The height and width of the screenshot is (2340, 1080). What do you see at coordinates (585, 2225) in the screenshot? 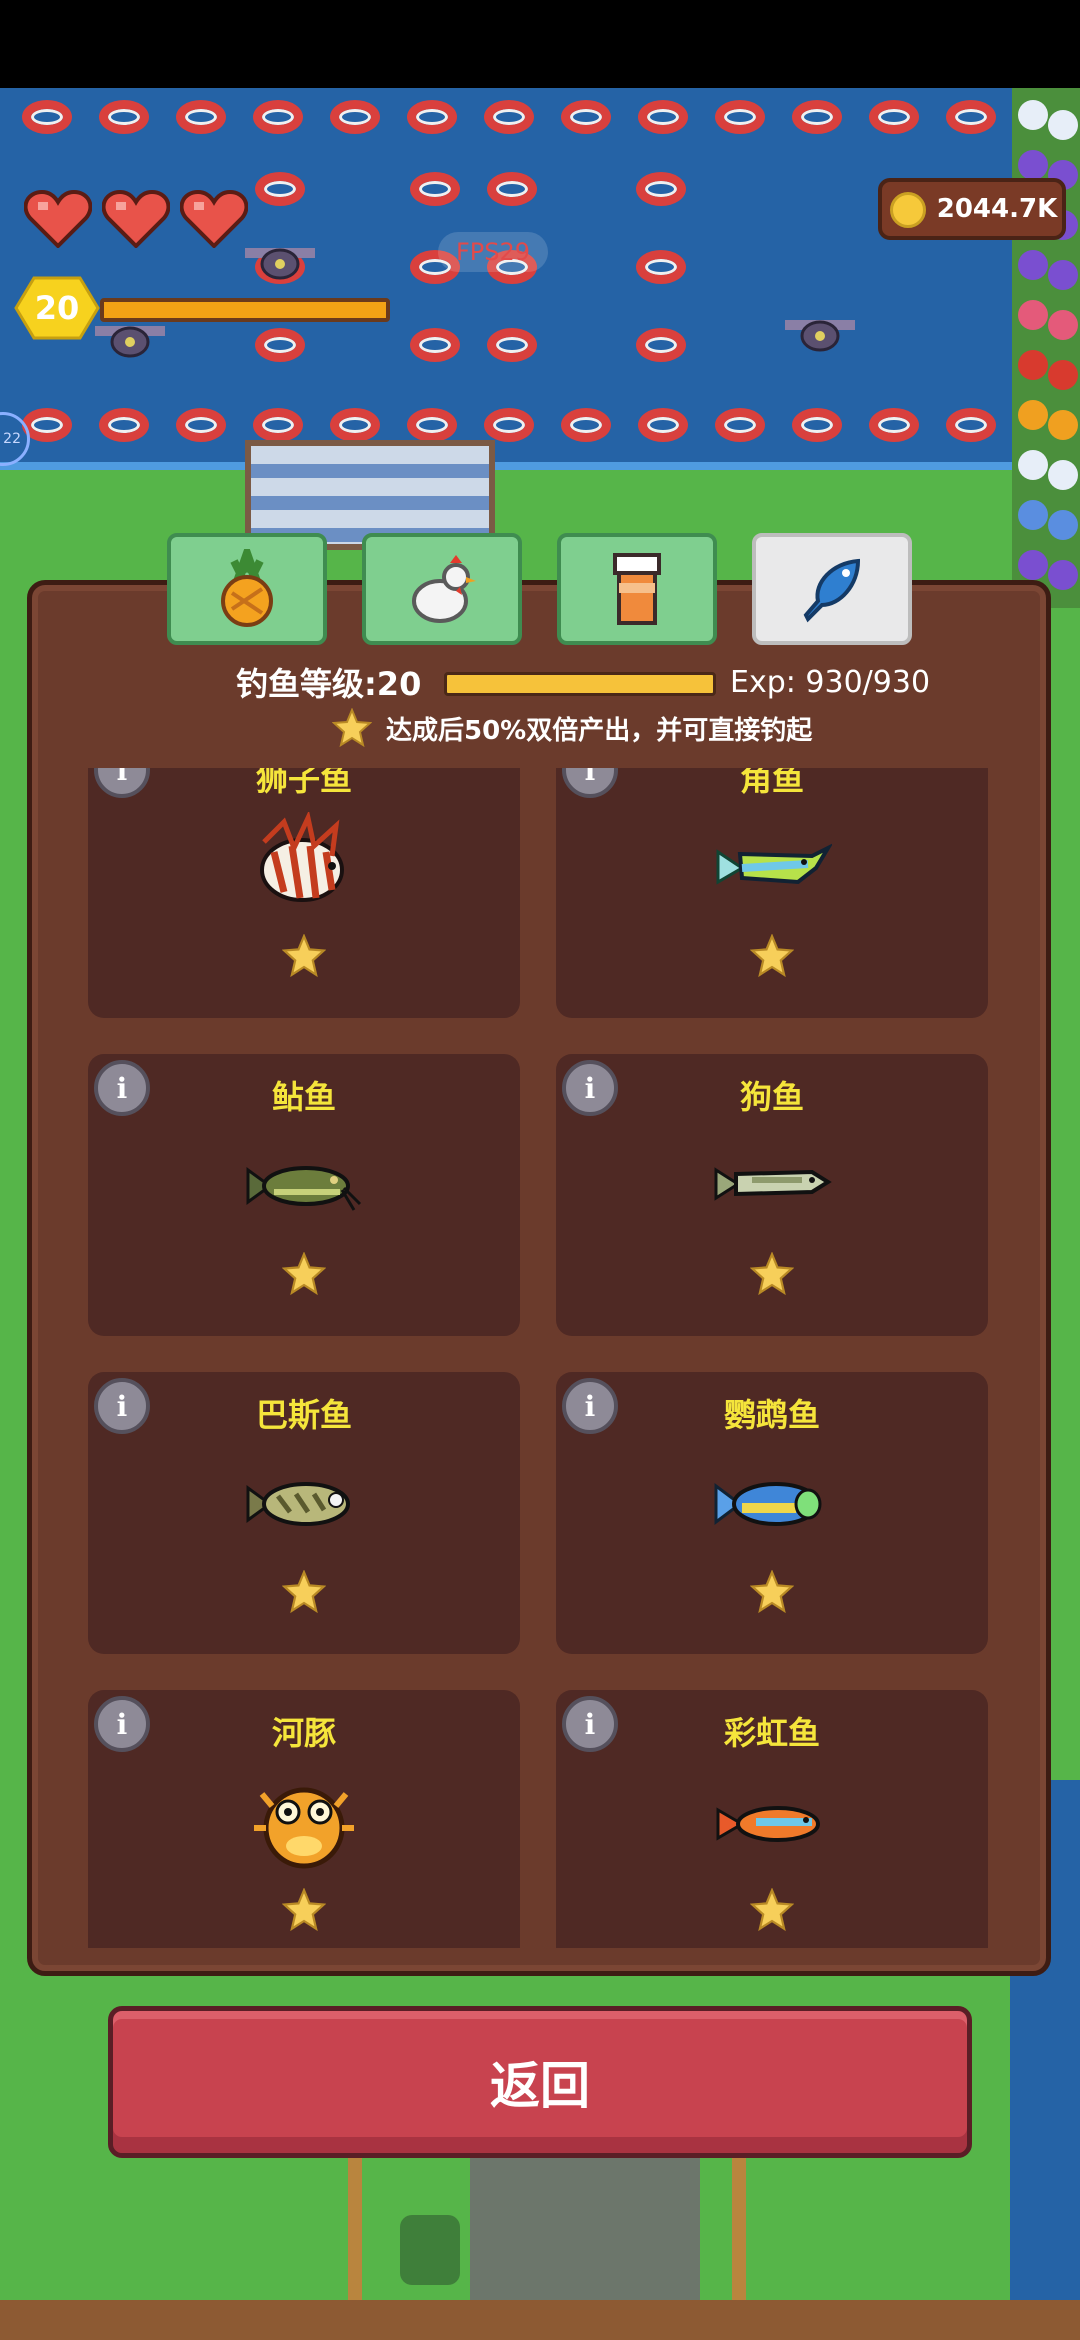
I see `market-stall` at bounding box center [585, 2225].